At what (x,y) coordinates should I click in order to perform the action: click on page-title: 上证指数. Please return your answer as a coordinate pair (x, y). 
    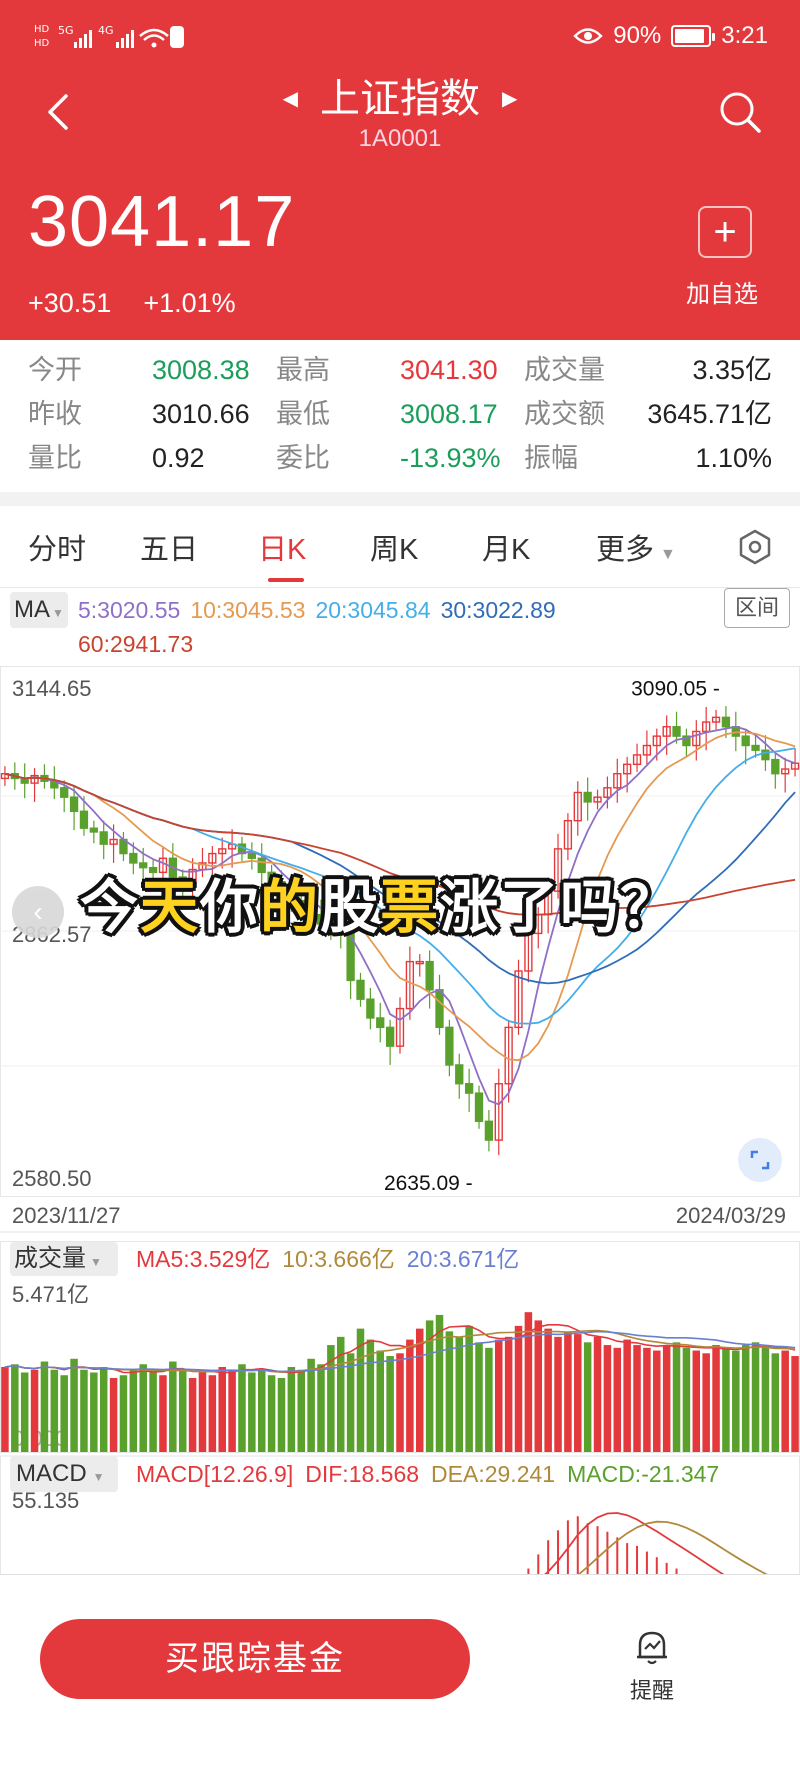
    Looking at the image, I should click on (400, 99).